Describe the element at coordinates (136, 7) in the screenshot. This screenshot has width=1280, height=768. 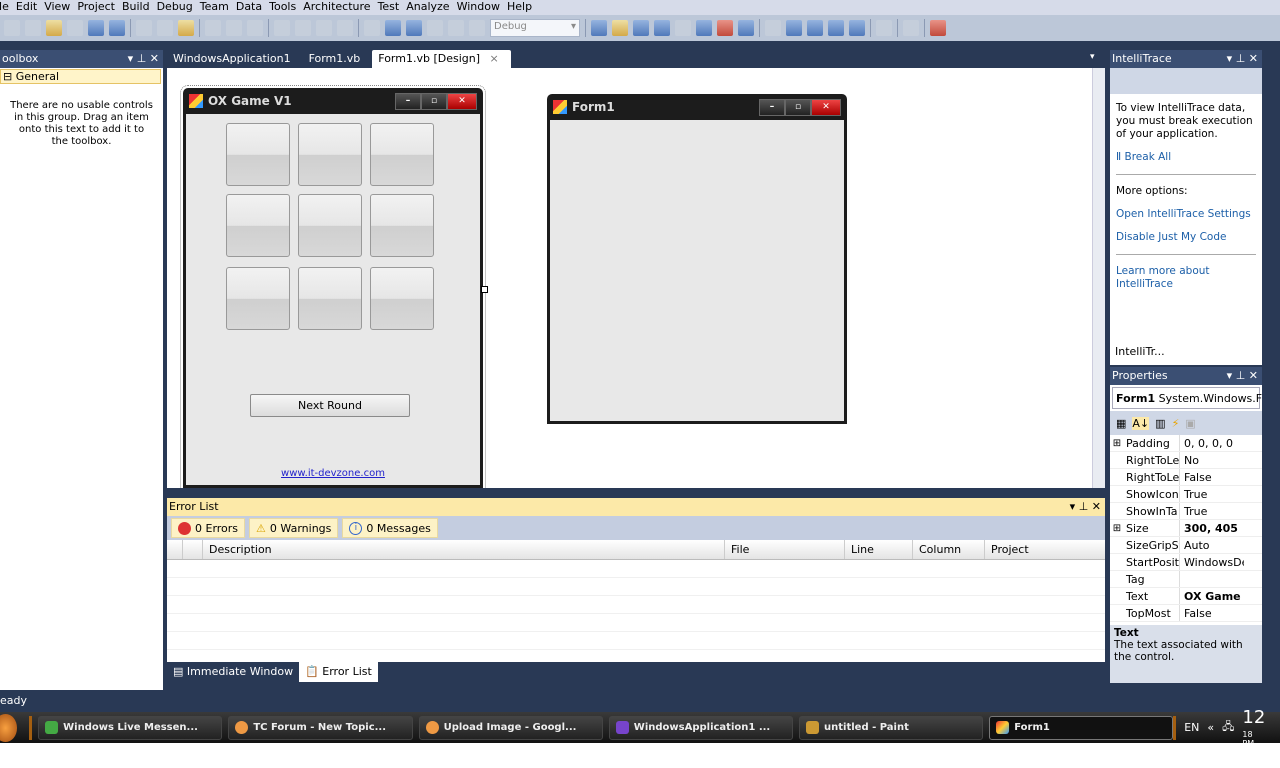
I see `menu-build: Build` at that location.